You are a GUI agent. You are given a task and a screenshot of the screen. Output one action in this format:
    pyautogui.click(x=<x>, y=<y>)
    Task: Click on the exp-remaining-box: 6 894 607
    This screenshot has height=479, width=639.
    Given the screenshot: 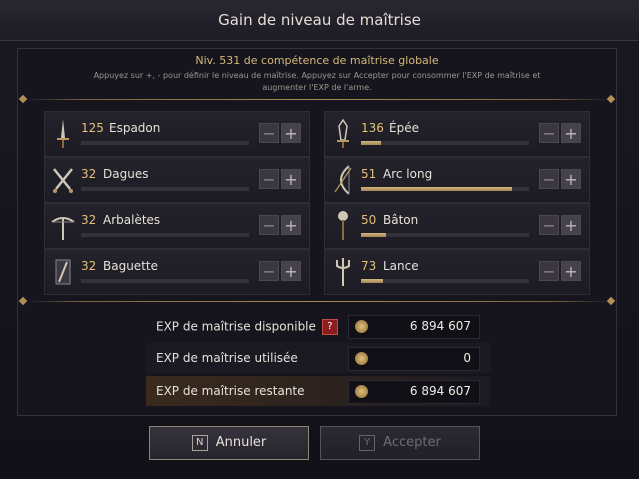 What is the action you would take?
    pyautogui.click(x=414, y=392)
    